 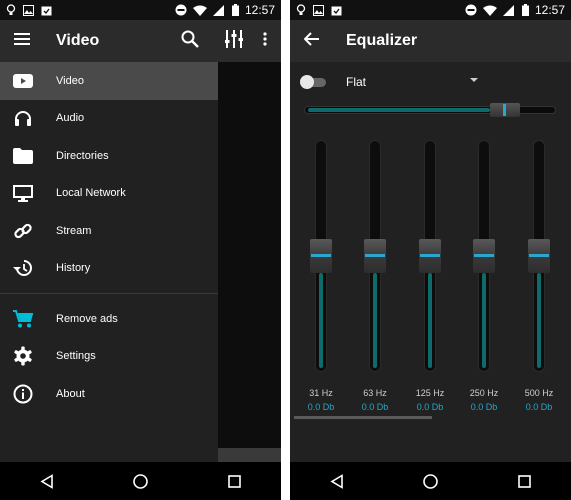 I want to click on drawer-item-settings: Settings, so click(x=109, y=357).